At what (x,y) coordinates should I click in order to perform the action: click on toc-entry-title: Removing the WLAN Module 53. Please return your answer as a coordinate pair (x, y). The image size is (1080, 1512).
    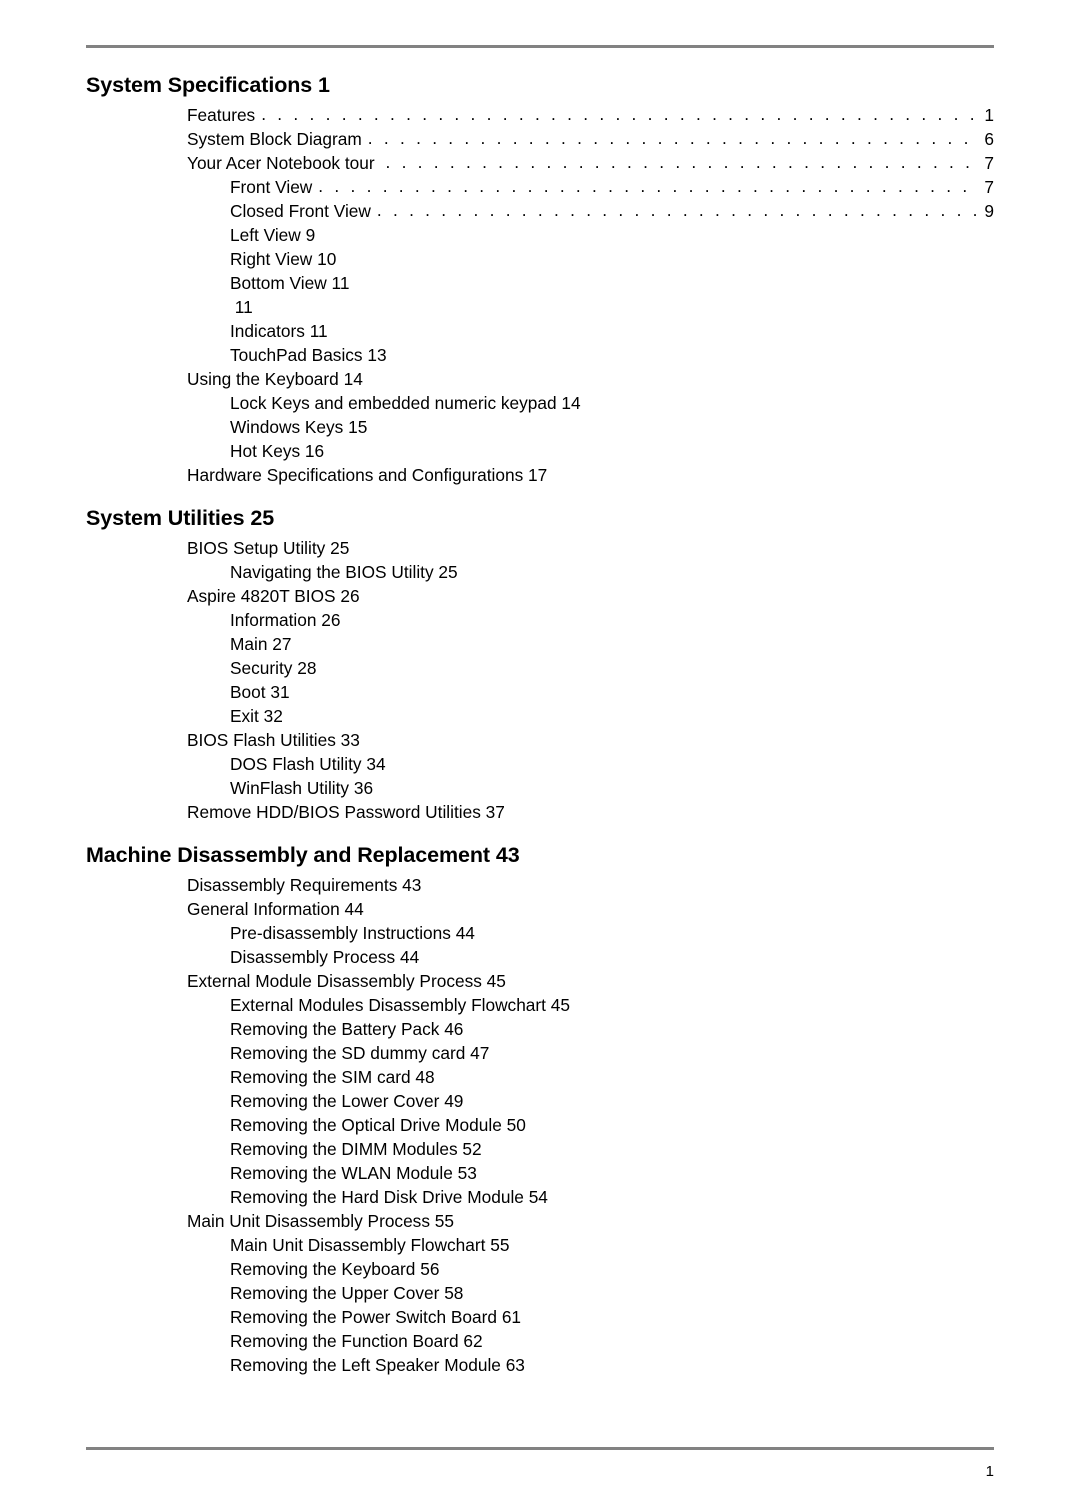
    Looking at the image, I should click on (353, 1173).